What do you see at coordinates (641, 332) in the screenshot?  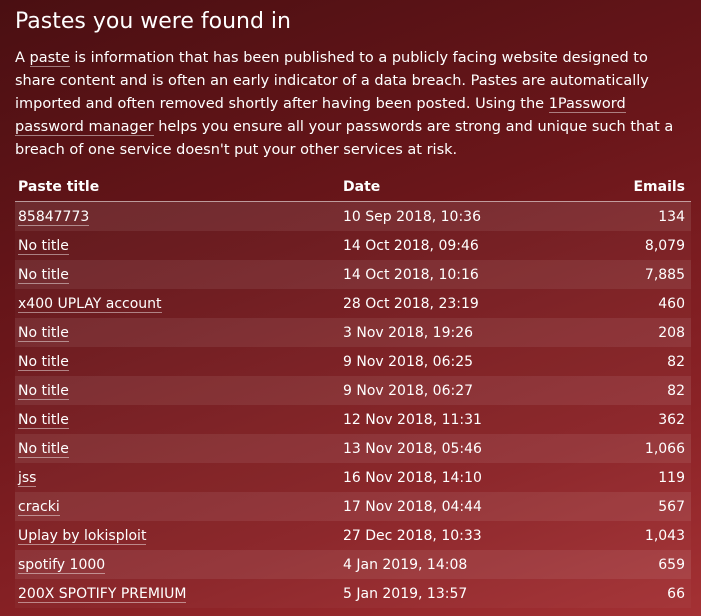 I see `paste-emails-cell: 208` at bounding box center [641, 332].